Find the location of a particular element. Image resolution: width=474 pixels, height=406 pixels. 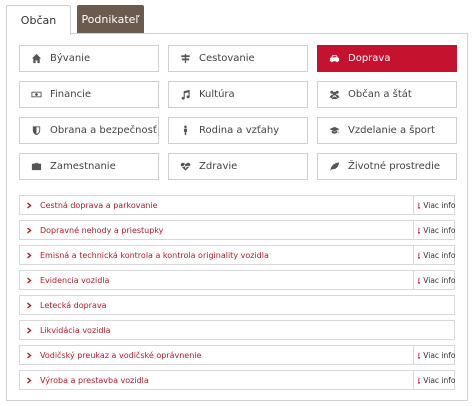

category-vzdelanie-a-sport: Vzdelanie a šport is located at coordinates (387, 130).